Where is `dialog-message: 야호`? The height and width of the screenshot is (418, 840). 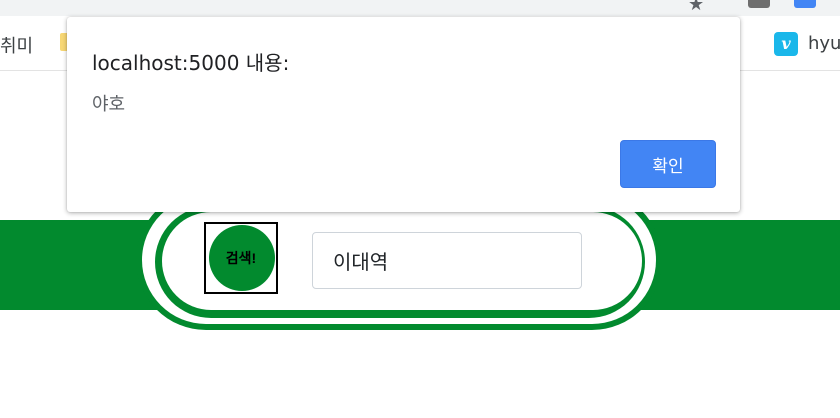 dialog-message: 야호 is located at coordinates (109, 104).